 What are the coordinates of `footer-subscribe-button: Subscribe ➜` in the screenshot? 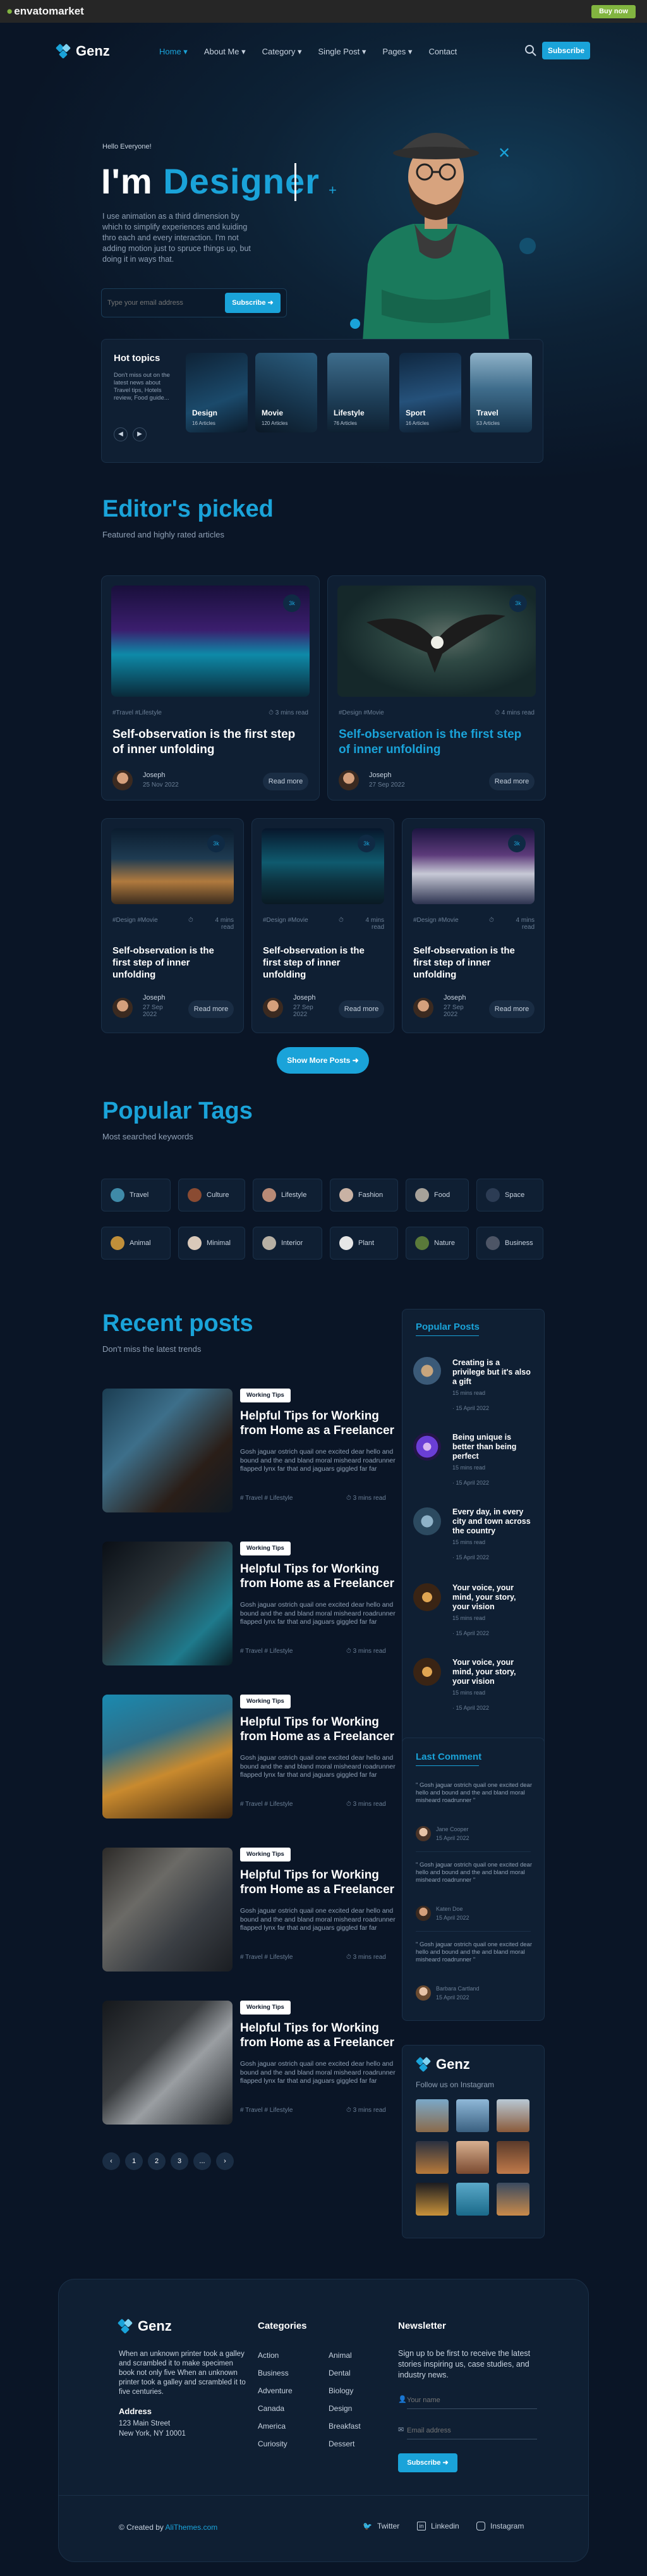 It's located at (427, 2462).